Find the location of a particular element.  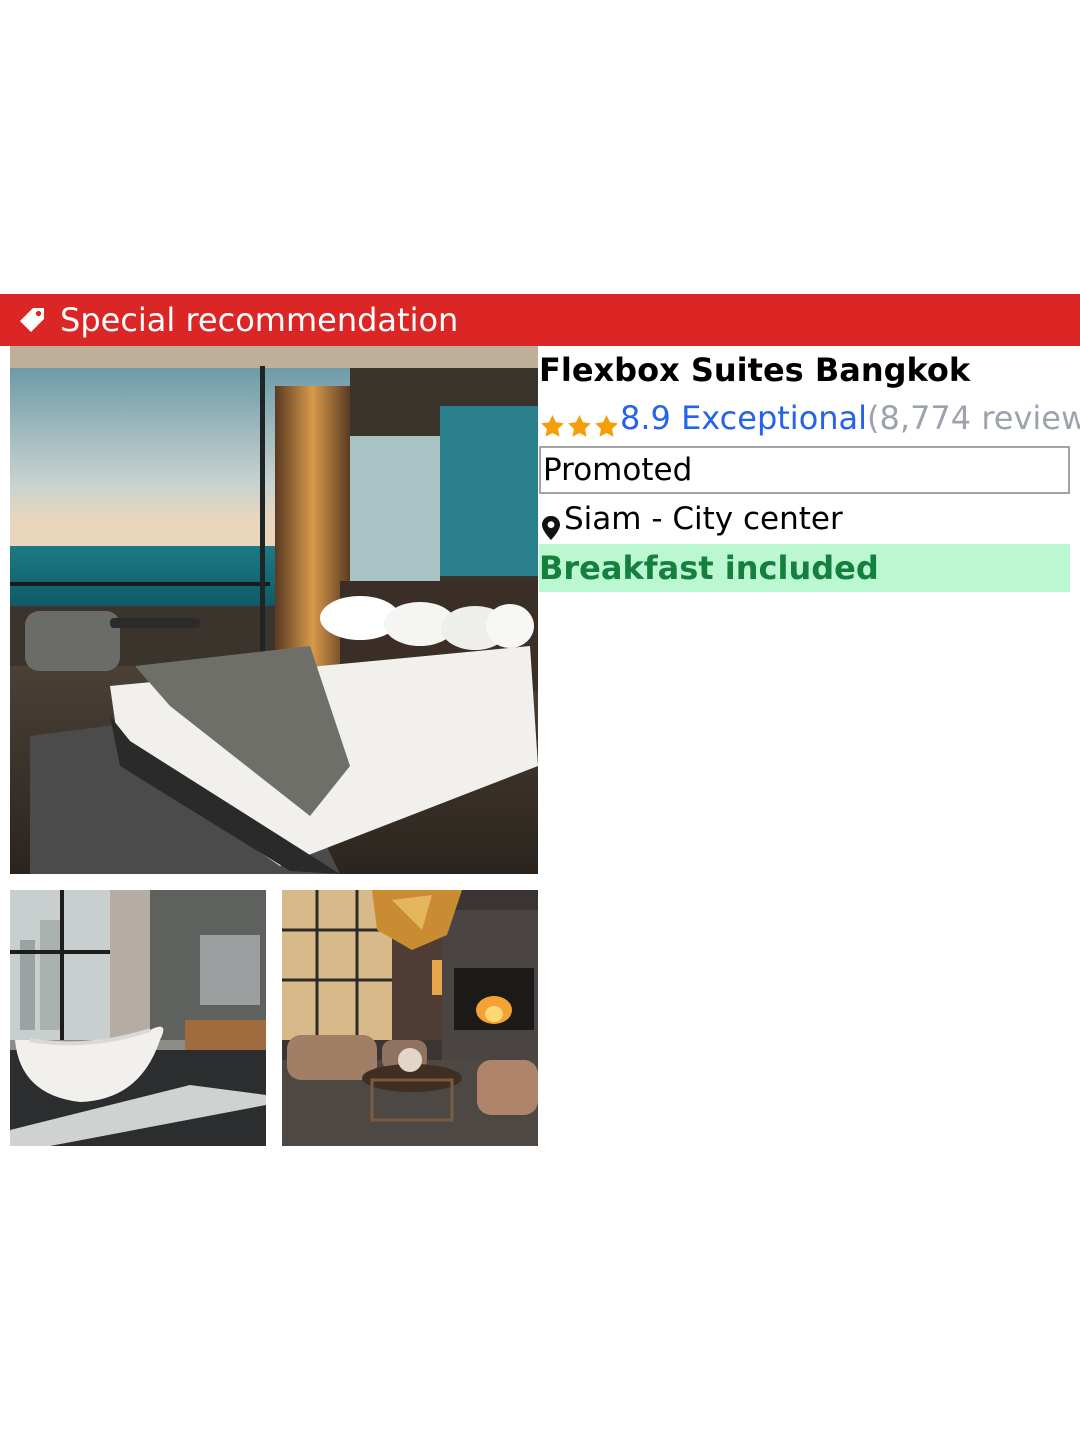

breakfast-badge: Breakfast included is located at coordinates (804, 568).